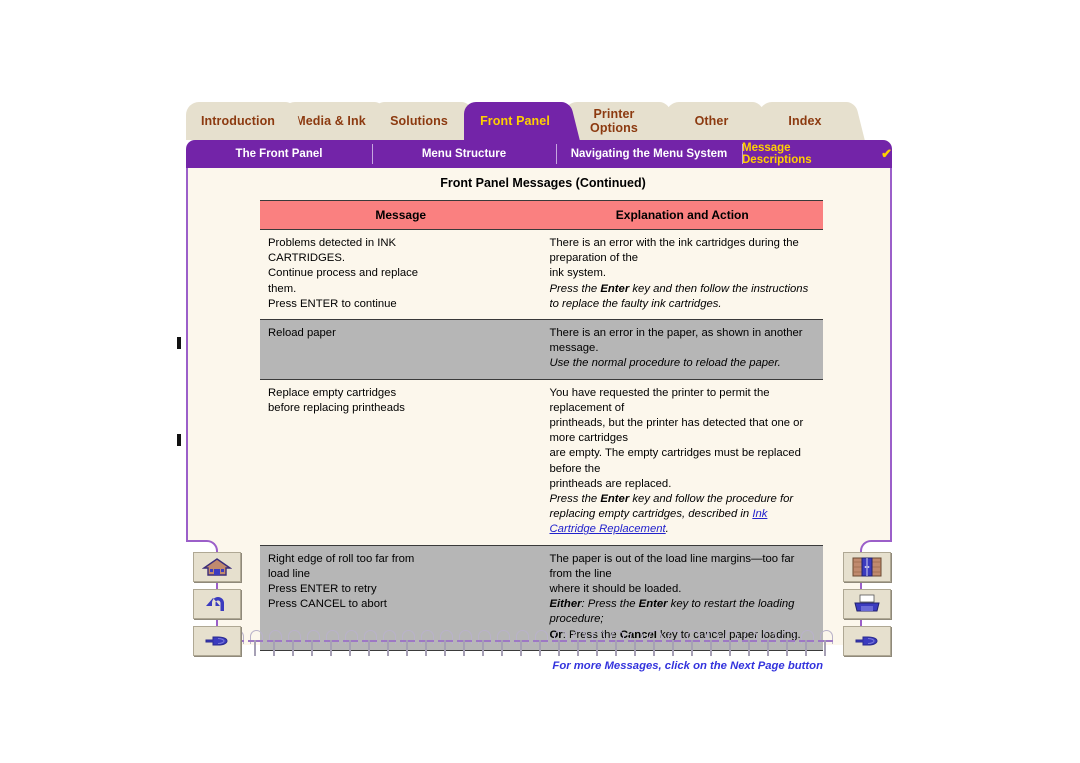 This screenshot has width=1080, height=763. Describe the element at coordinates (805, 121) in the screenshot. I see `main-tab-index: Index` at that location.